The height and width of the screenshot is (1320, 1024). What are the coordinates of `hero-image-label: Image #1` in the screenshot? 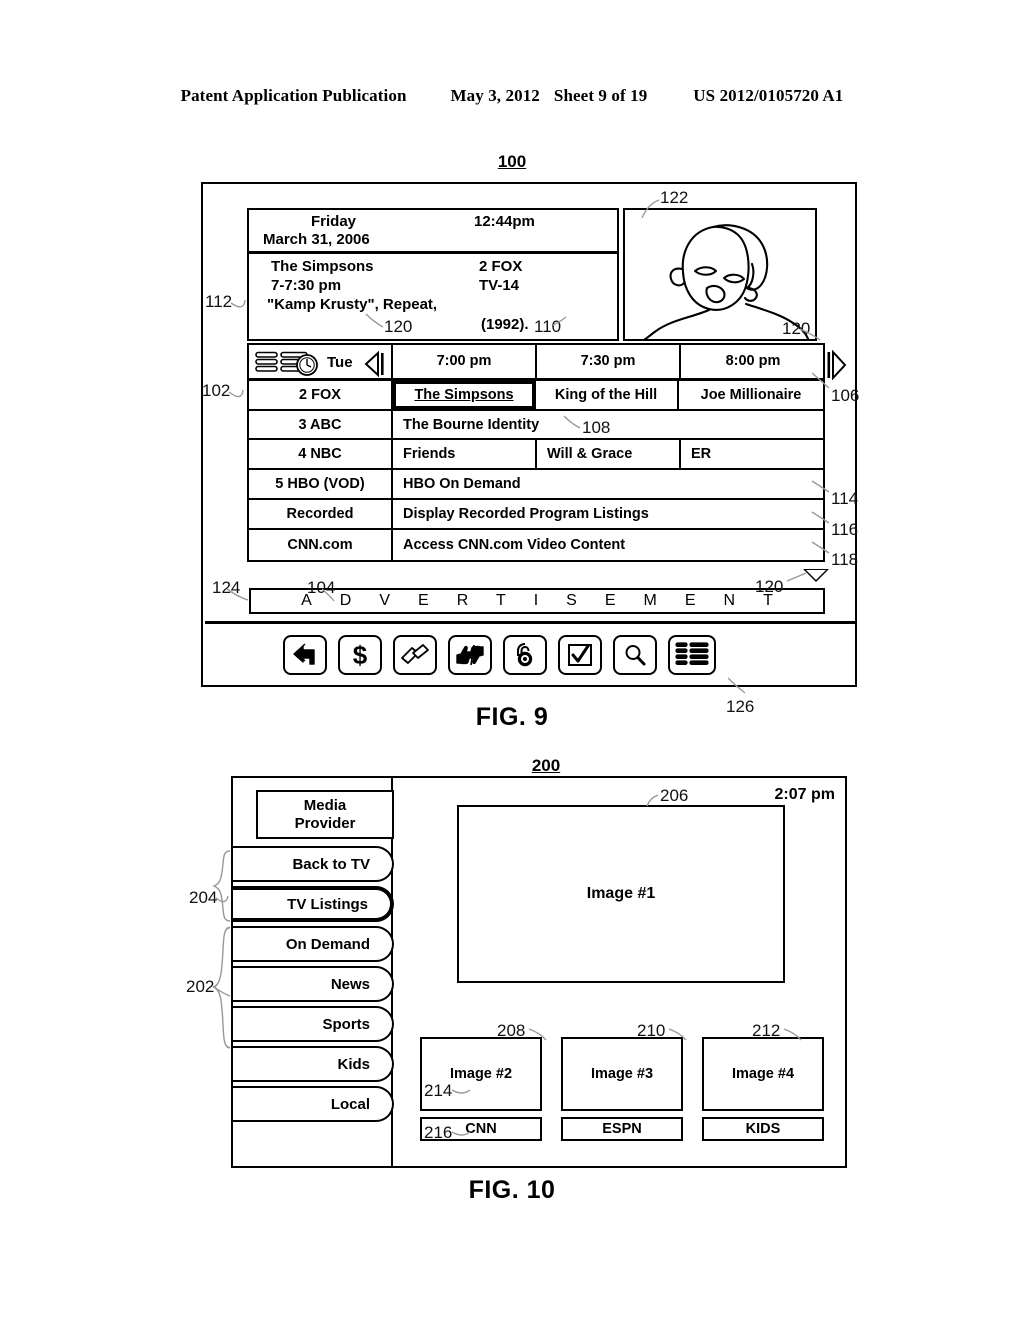 It's located at (621, 893).